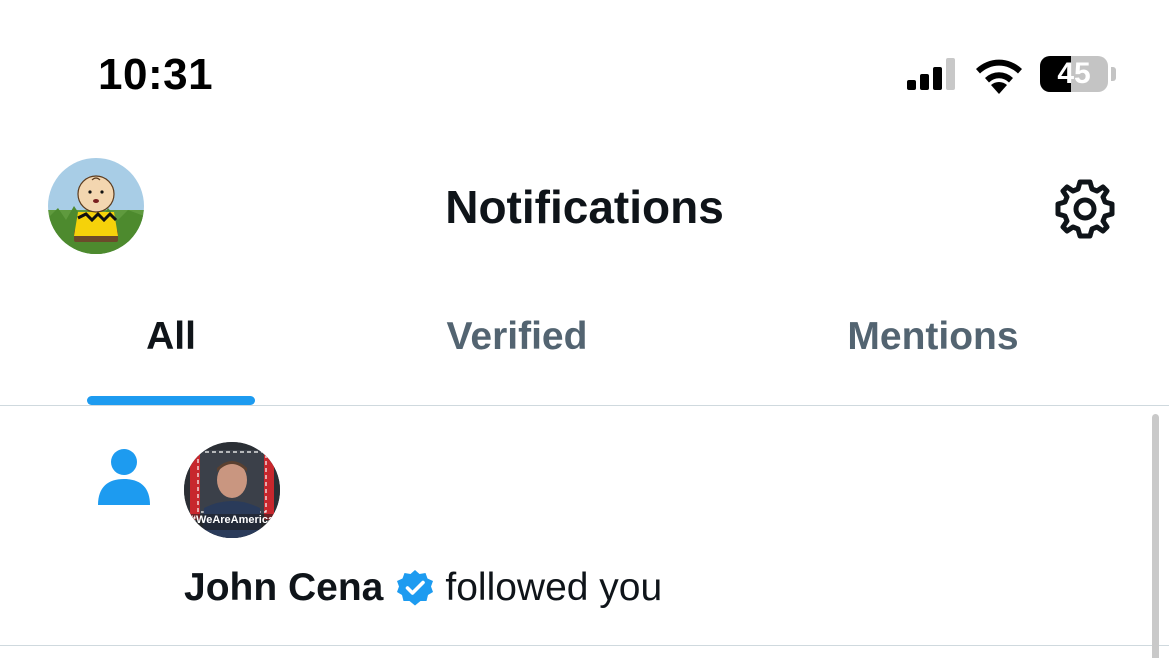 This screenshot has height=658, width=1169. What do you see at coordinates (171, 337) in the screenshot?
I see `tab-all: All` at bounding box center [171, 337].